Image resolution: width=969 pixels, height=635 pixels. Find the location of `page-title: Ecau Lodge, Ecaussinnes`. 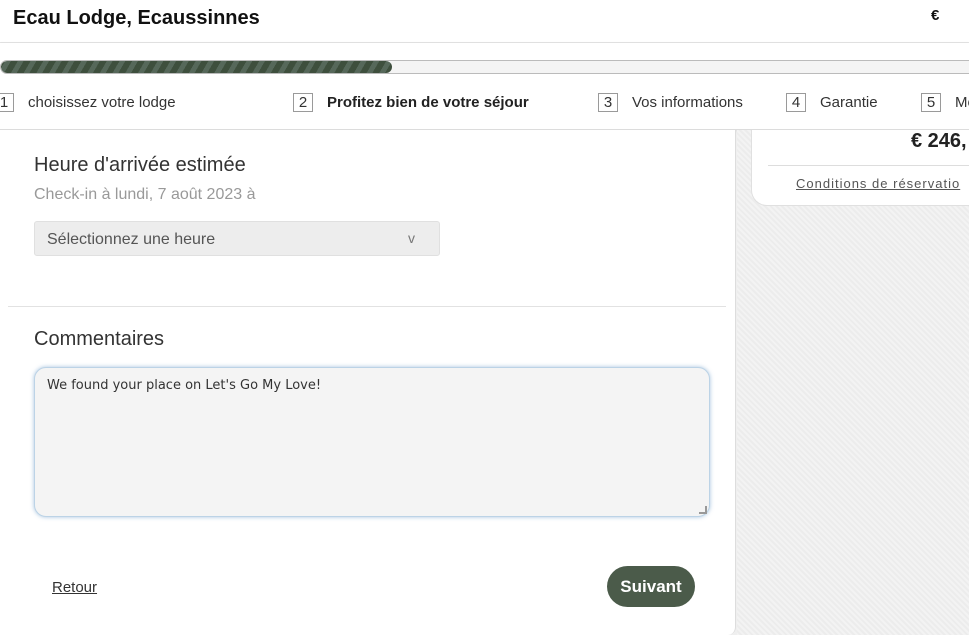

page-title: Ecau Lodge, Ecaussinnes is located at coordinates (136, 18).